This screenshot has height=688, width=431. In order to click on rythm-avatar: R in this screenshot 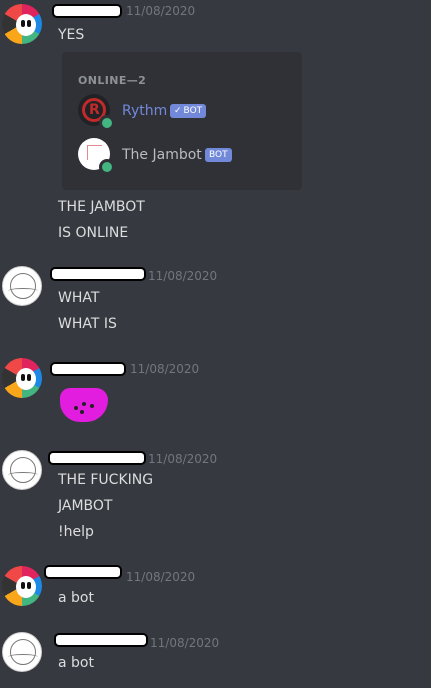, I will do `click(96, 112)`.